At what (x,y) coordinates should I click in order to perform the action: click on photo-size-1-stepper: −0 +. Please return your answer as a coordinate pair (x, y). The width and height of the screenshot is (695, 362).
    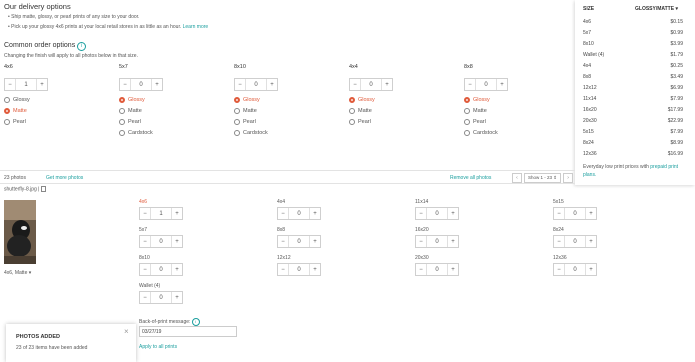
    Looking at the image, I should click on (299, 213).